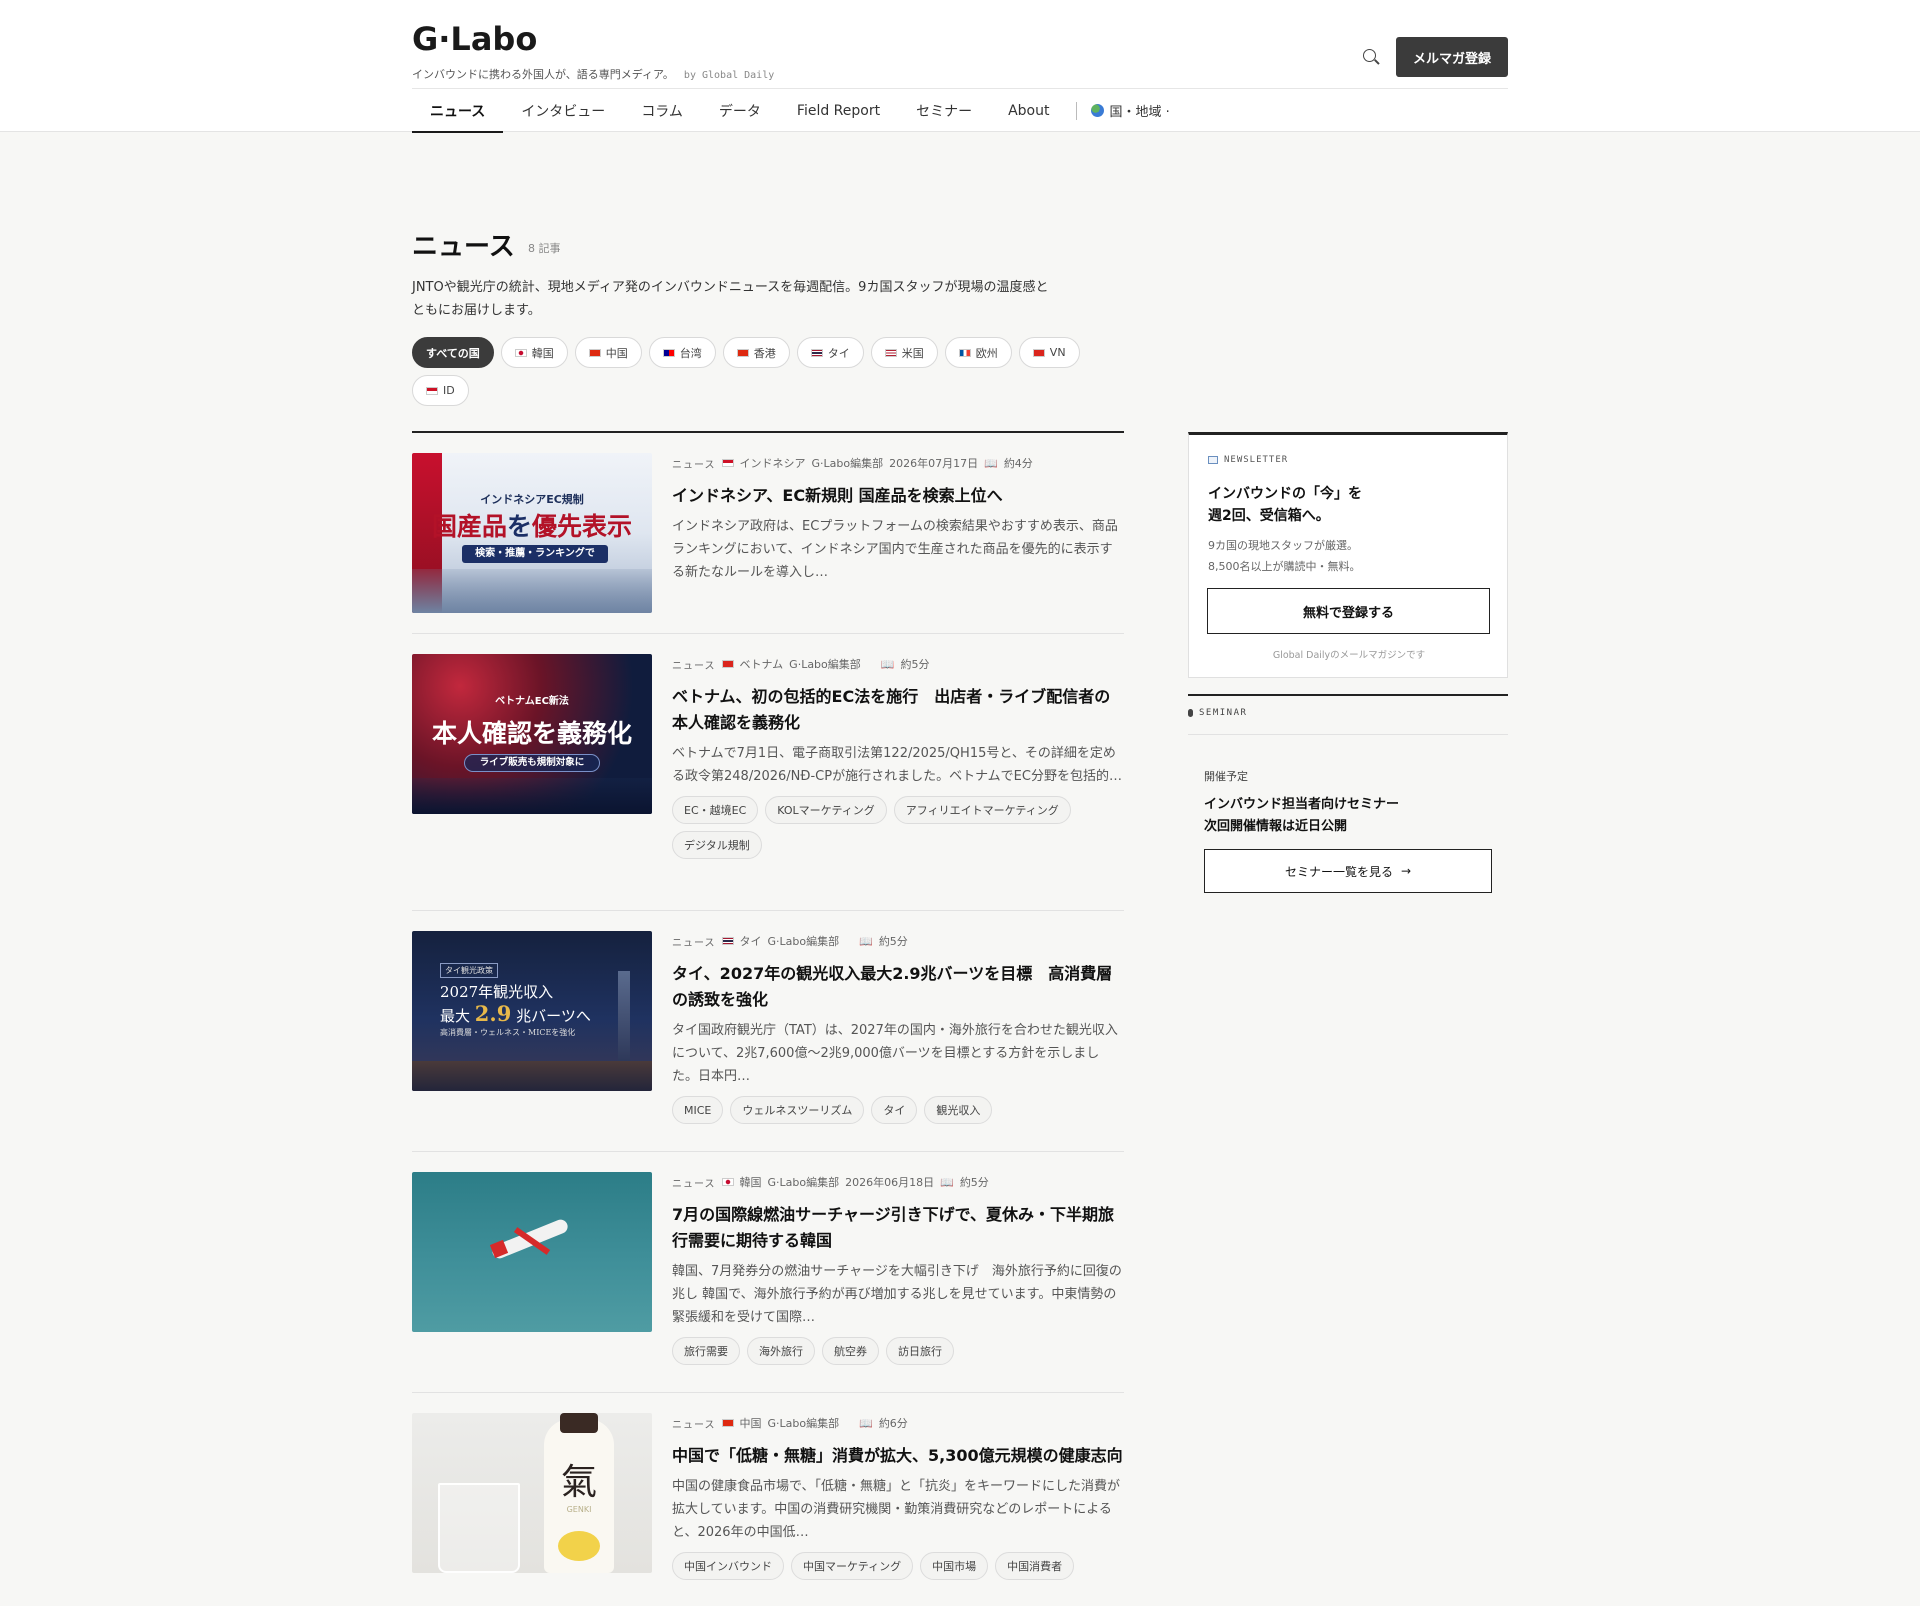 Image resolution: width=1920 pixels, height=1606 pixels. I want to click on tag-chip: MICE, so click(698, 1110).